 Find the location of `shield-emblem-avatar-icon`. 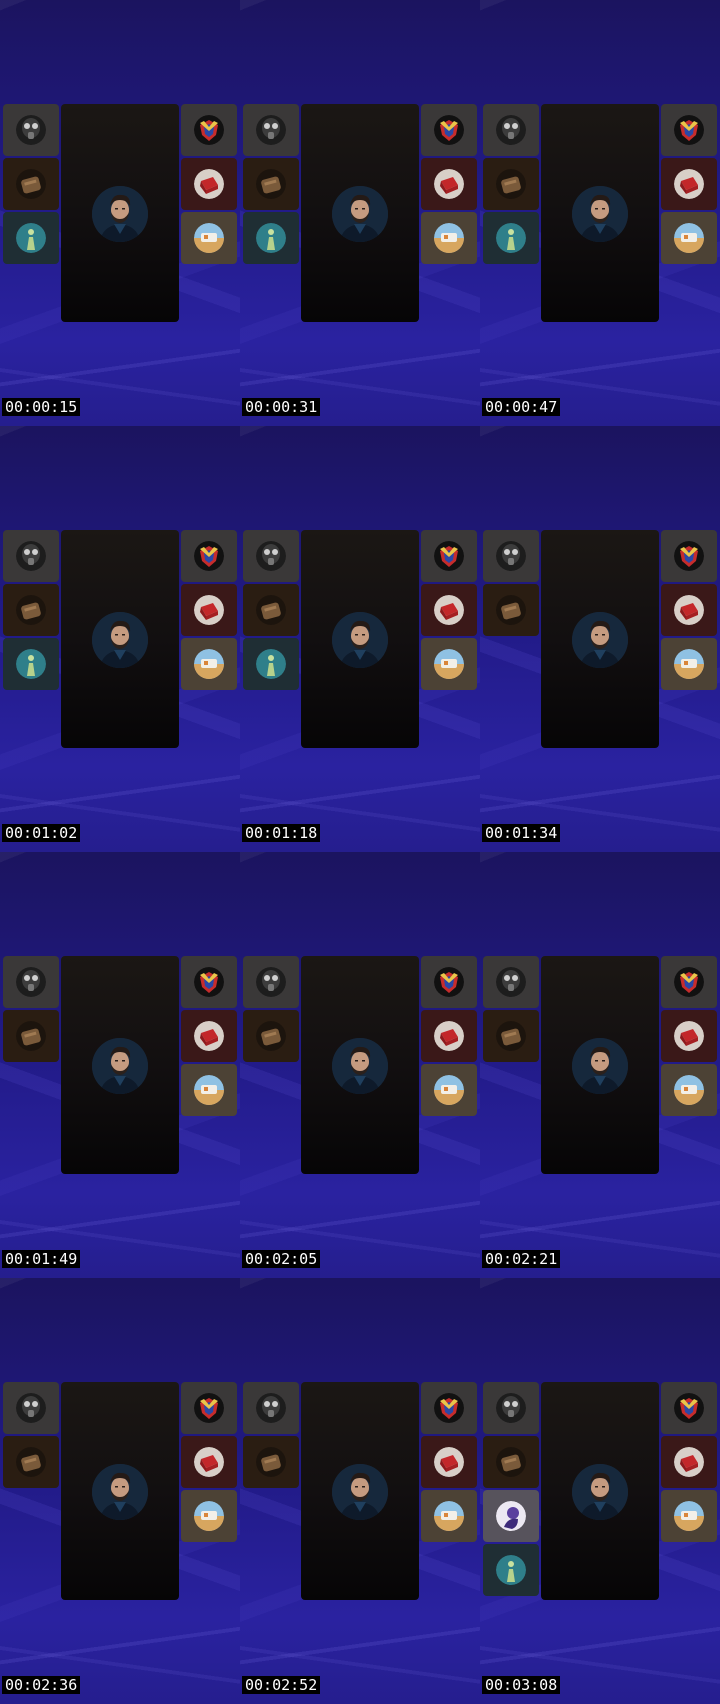

shield-emblem-avatar-icon is located at coordinates (689, 130).